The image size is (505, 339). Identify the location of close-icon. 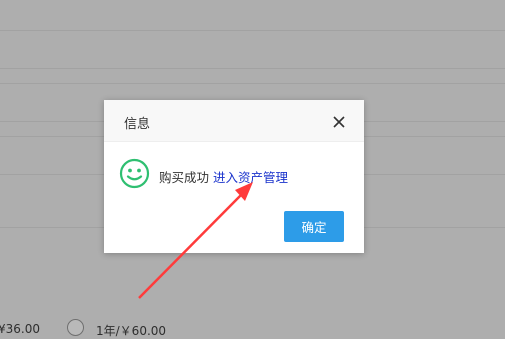
(339, 122).